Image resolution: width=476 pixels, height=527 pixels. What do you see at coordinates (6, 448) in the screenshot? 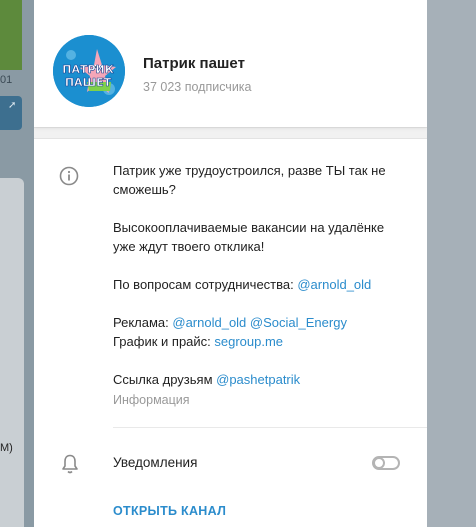
I see `background-text-fragment: M)` at bounding box center [6, 448].